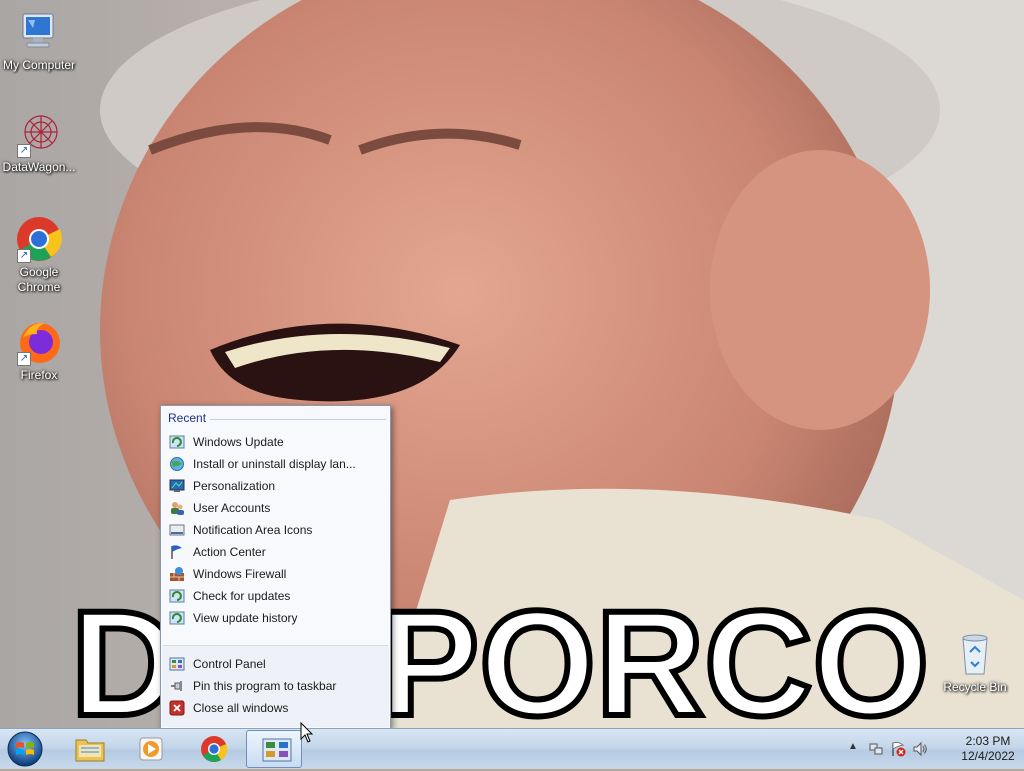  Describe the element at coordinates (245, 618) in the screenshot. I see `jump-item-label: View update history` at that location.